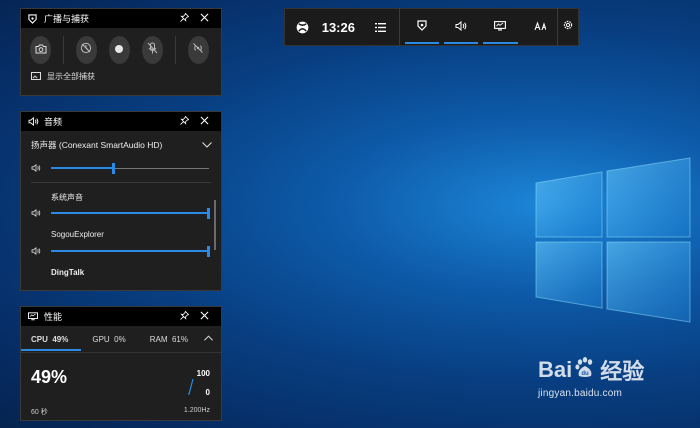  I want to click on tab-label: RAM, so click(158, 339).